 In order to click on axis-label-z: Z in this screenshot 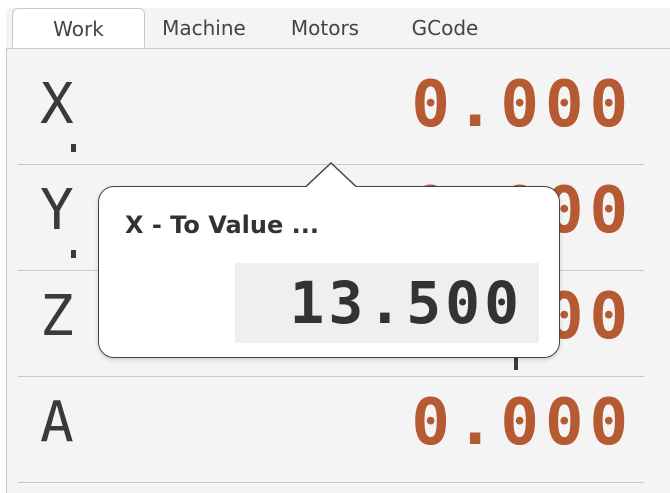, I will do `click(57, 316)`.